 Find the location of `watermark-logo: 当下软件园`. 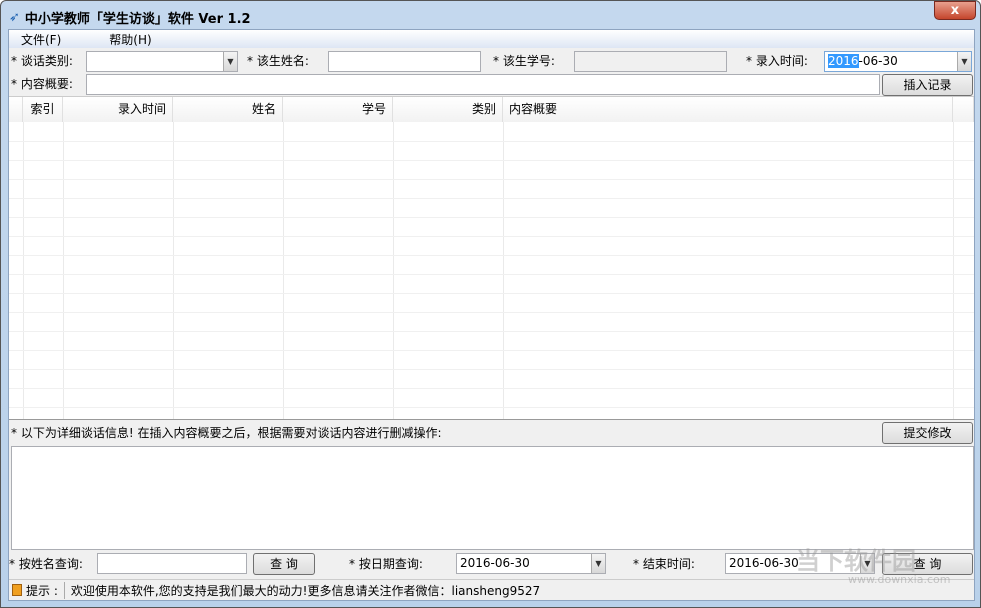

watermark-logo: 当下软件园 is located at coordinates (856, 561).